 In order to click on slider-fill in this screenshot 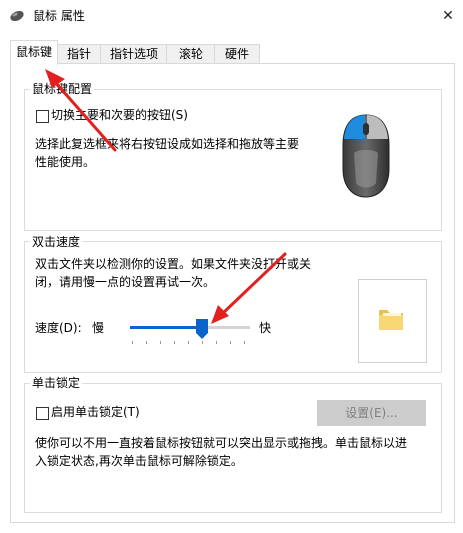, I will do `click(166, 327)`.